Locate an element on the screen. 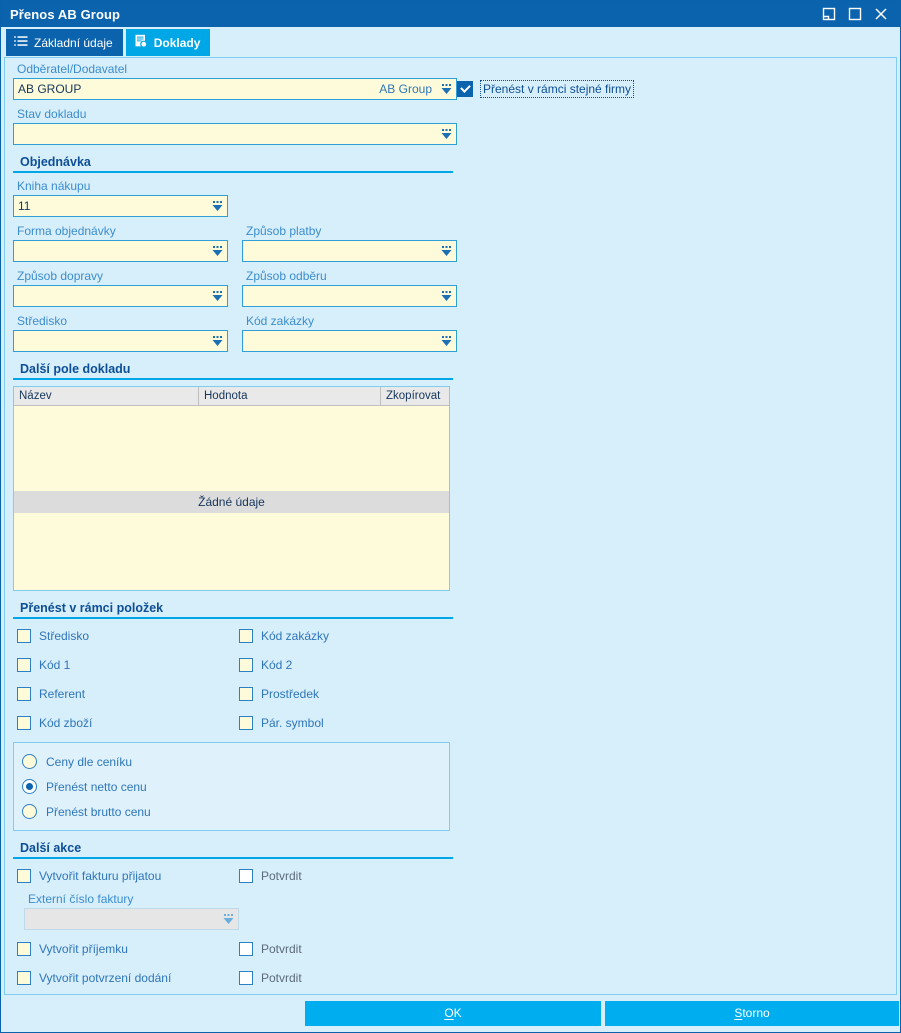 The height and width of the screenshot is (1033, 901). ok-button: OK is located at coordinates (453, 1013).